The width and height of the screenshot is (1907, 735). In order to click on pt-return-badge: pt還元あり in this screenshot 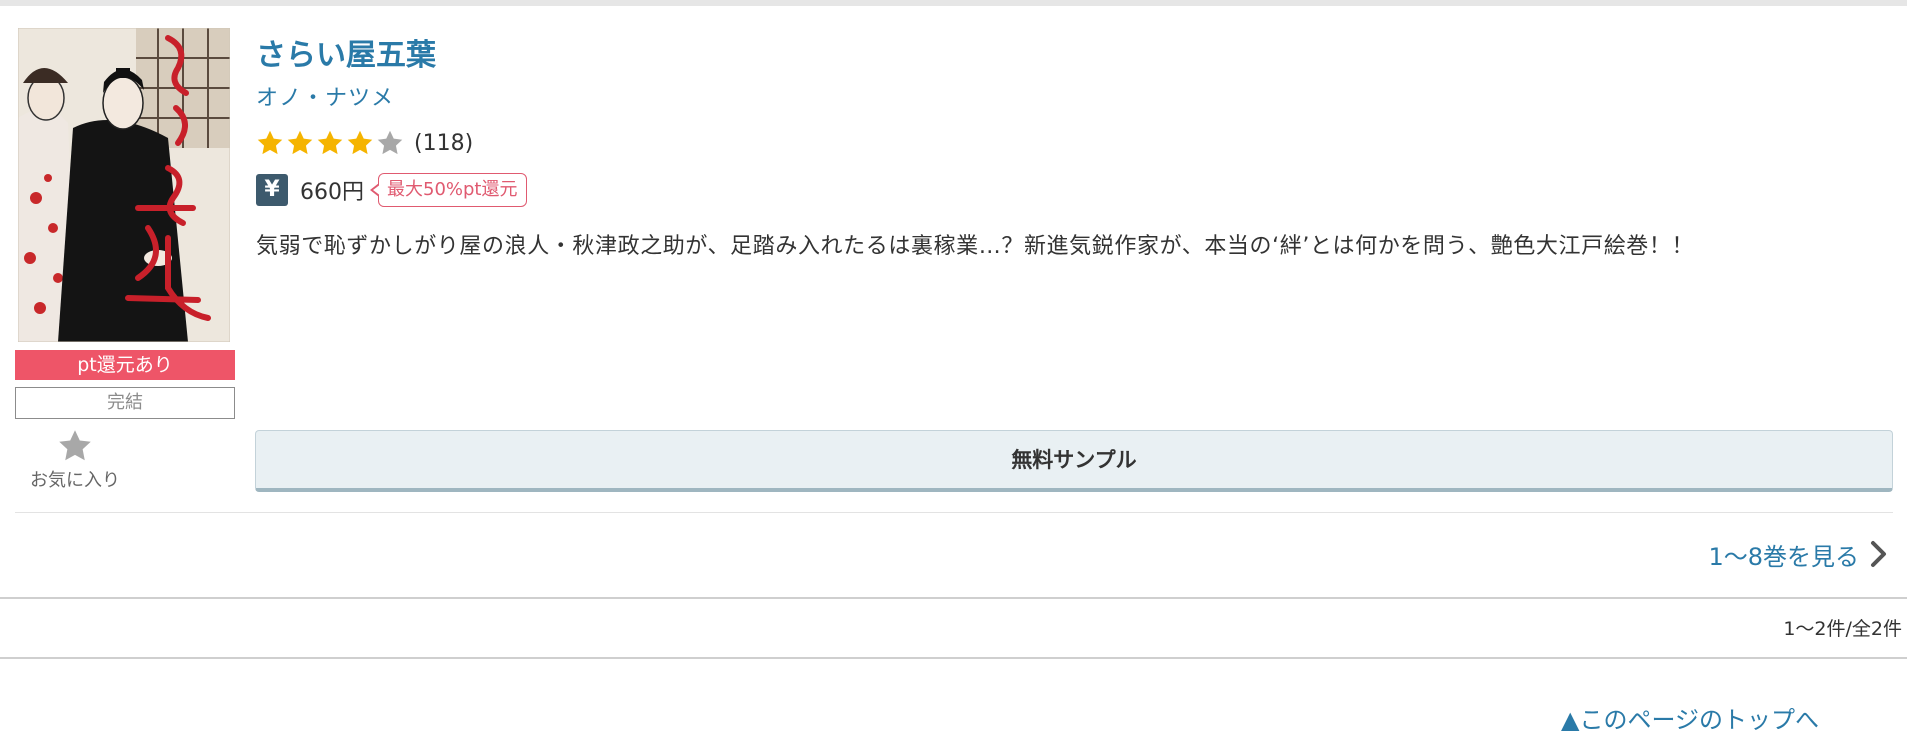, I will do `click(125, 365)`.